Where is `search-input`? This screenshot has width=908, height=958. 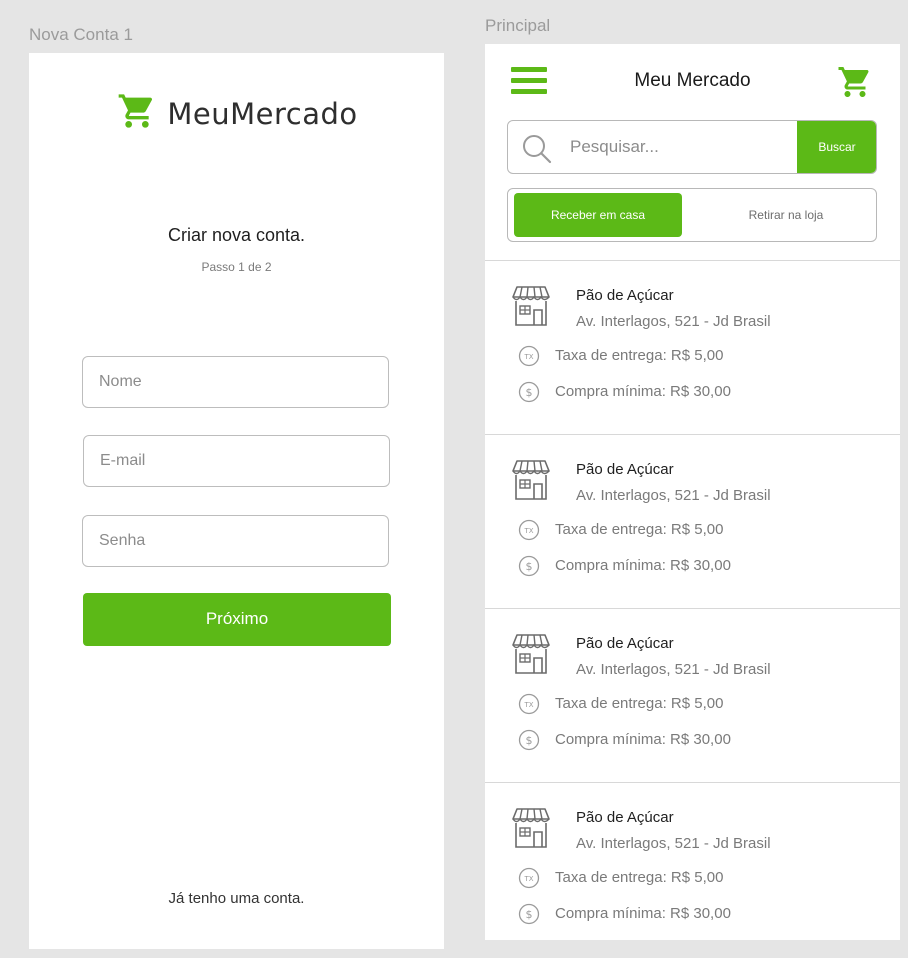 search-input is located at coordinates (680, 147).